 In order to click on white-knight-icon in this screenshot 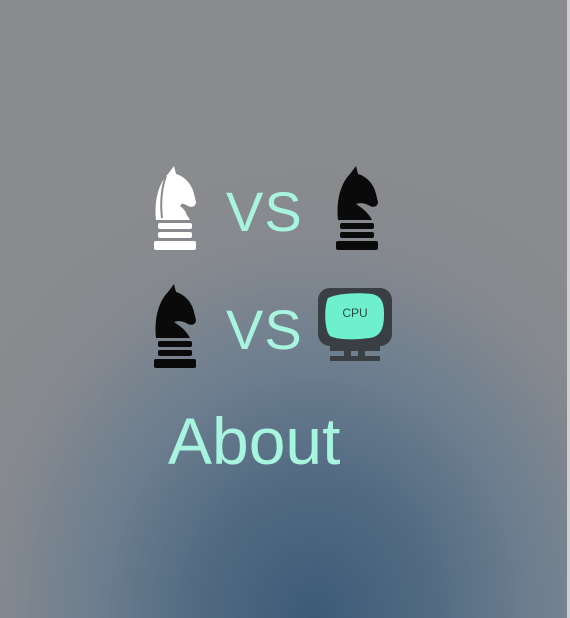, I will do `click(175, 208)`.